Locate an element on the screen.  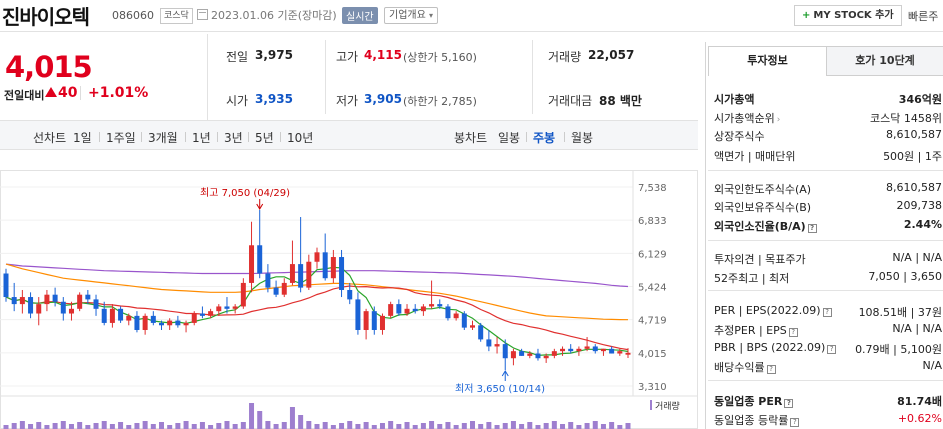
info-row: 52주최고 | 최저 7,050 | 3,650 is located at coordinates (828, 277).